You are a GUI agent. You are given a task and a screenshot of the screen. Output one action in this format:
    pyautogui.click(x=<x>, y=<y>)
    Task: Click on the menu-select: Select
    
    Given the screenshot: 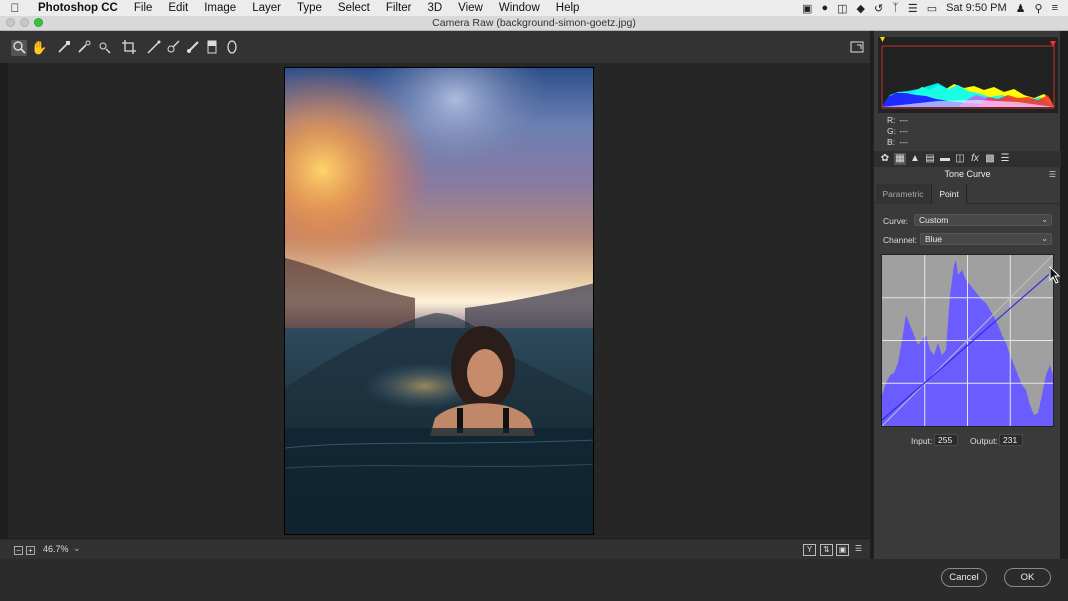 What is the action you would take?
    pyautogui.click(x=354, y=8)
    